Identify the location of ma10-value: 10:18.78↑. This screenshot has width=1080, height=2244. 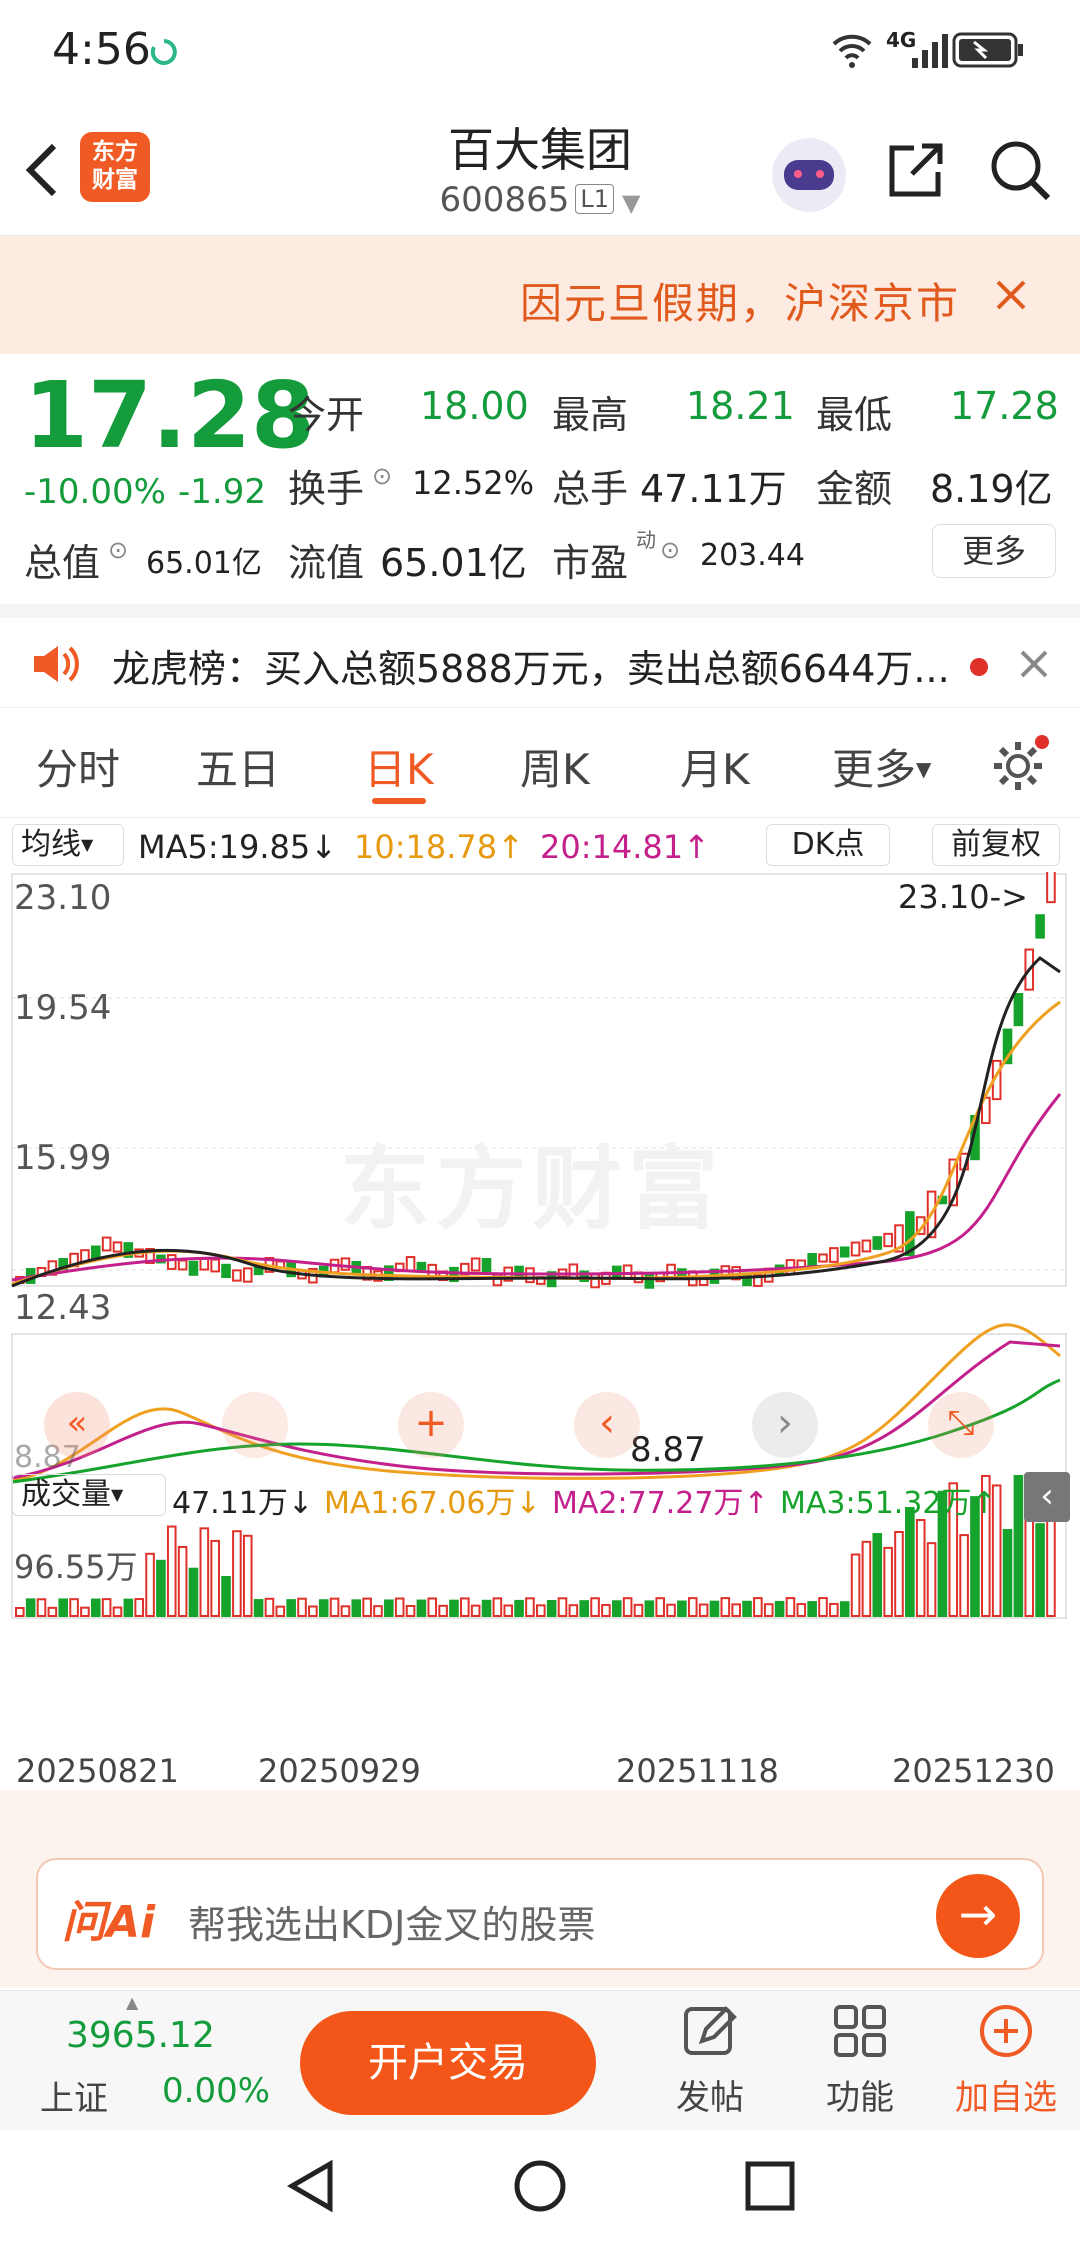
(439, 847).